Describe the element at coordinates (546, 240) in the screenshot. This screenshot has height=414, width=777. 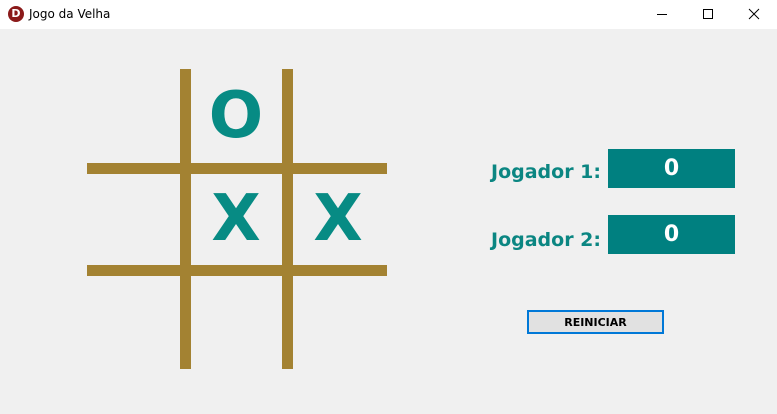
I see `player2-label: Jogador 2:` at that location.